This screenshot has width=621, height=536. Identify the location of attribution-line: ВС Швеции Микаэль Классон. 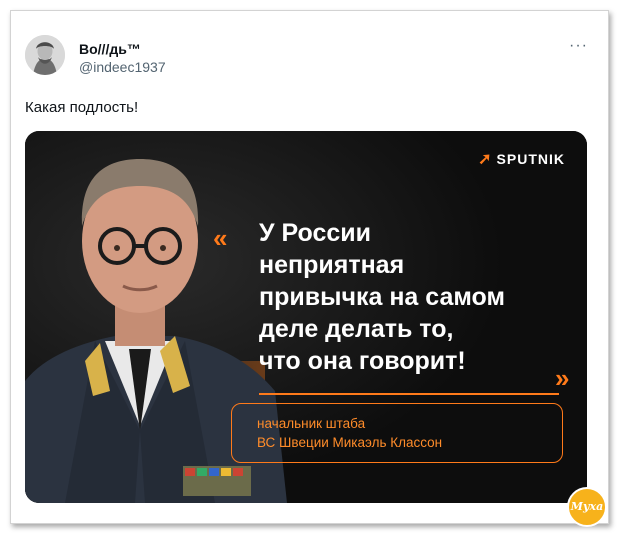
(350, 442).